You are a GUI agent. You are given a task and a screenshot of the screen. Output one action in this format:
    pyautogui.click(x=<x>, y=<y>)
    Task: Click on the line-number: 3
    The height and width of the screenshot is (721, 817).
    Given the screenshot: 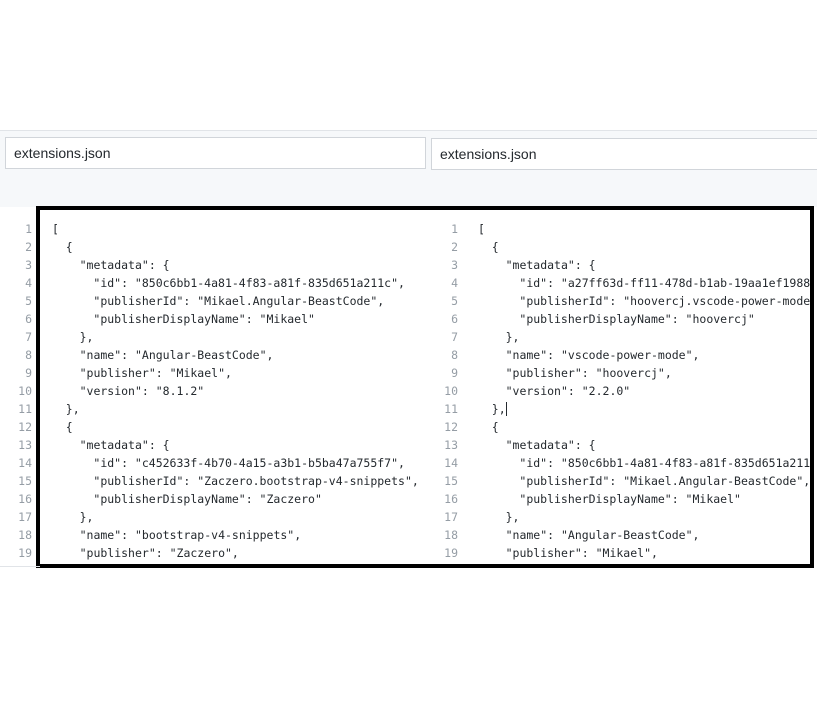 What is the action you would take?
    pyautogui.click(x=28, y=265)
    